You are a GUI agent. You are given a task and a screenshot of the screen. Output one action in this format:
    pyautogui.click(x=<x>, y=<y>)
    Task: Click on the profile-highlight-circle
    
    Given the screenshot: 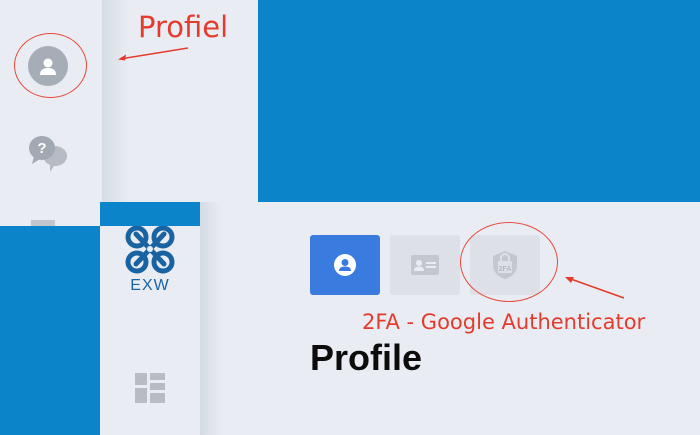 What is the action you would take?
    pyautogui.click(x=50, y=65)
    